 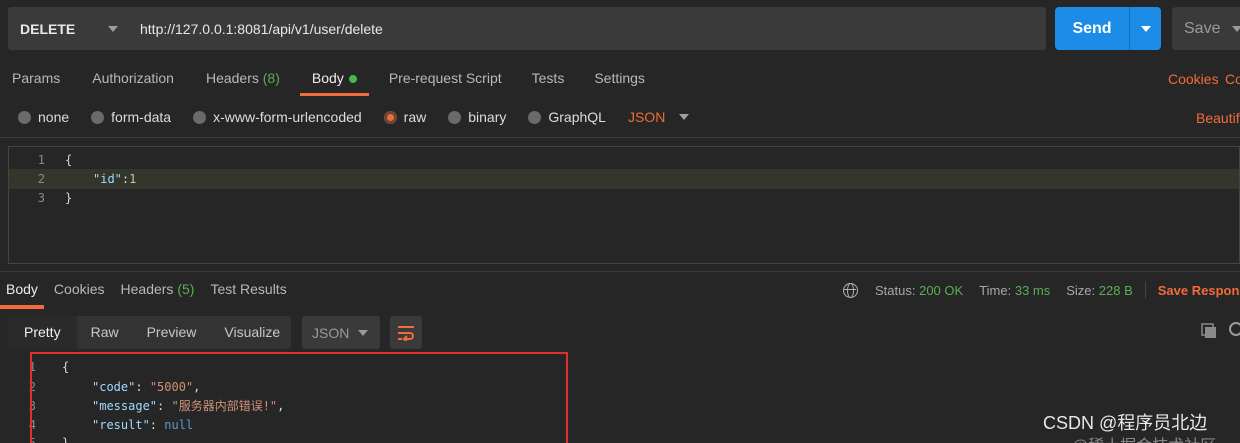 I want to click on search-icon, so click(x=1234, y=329).